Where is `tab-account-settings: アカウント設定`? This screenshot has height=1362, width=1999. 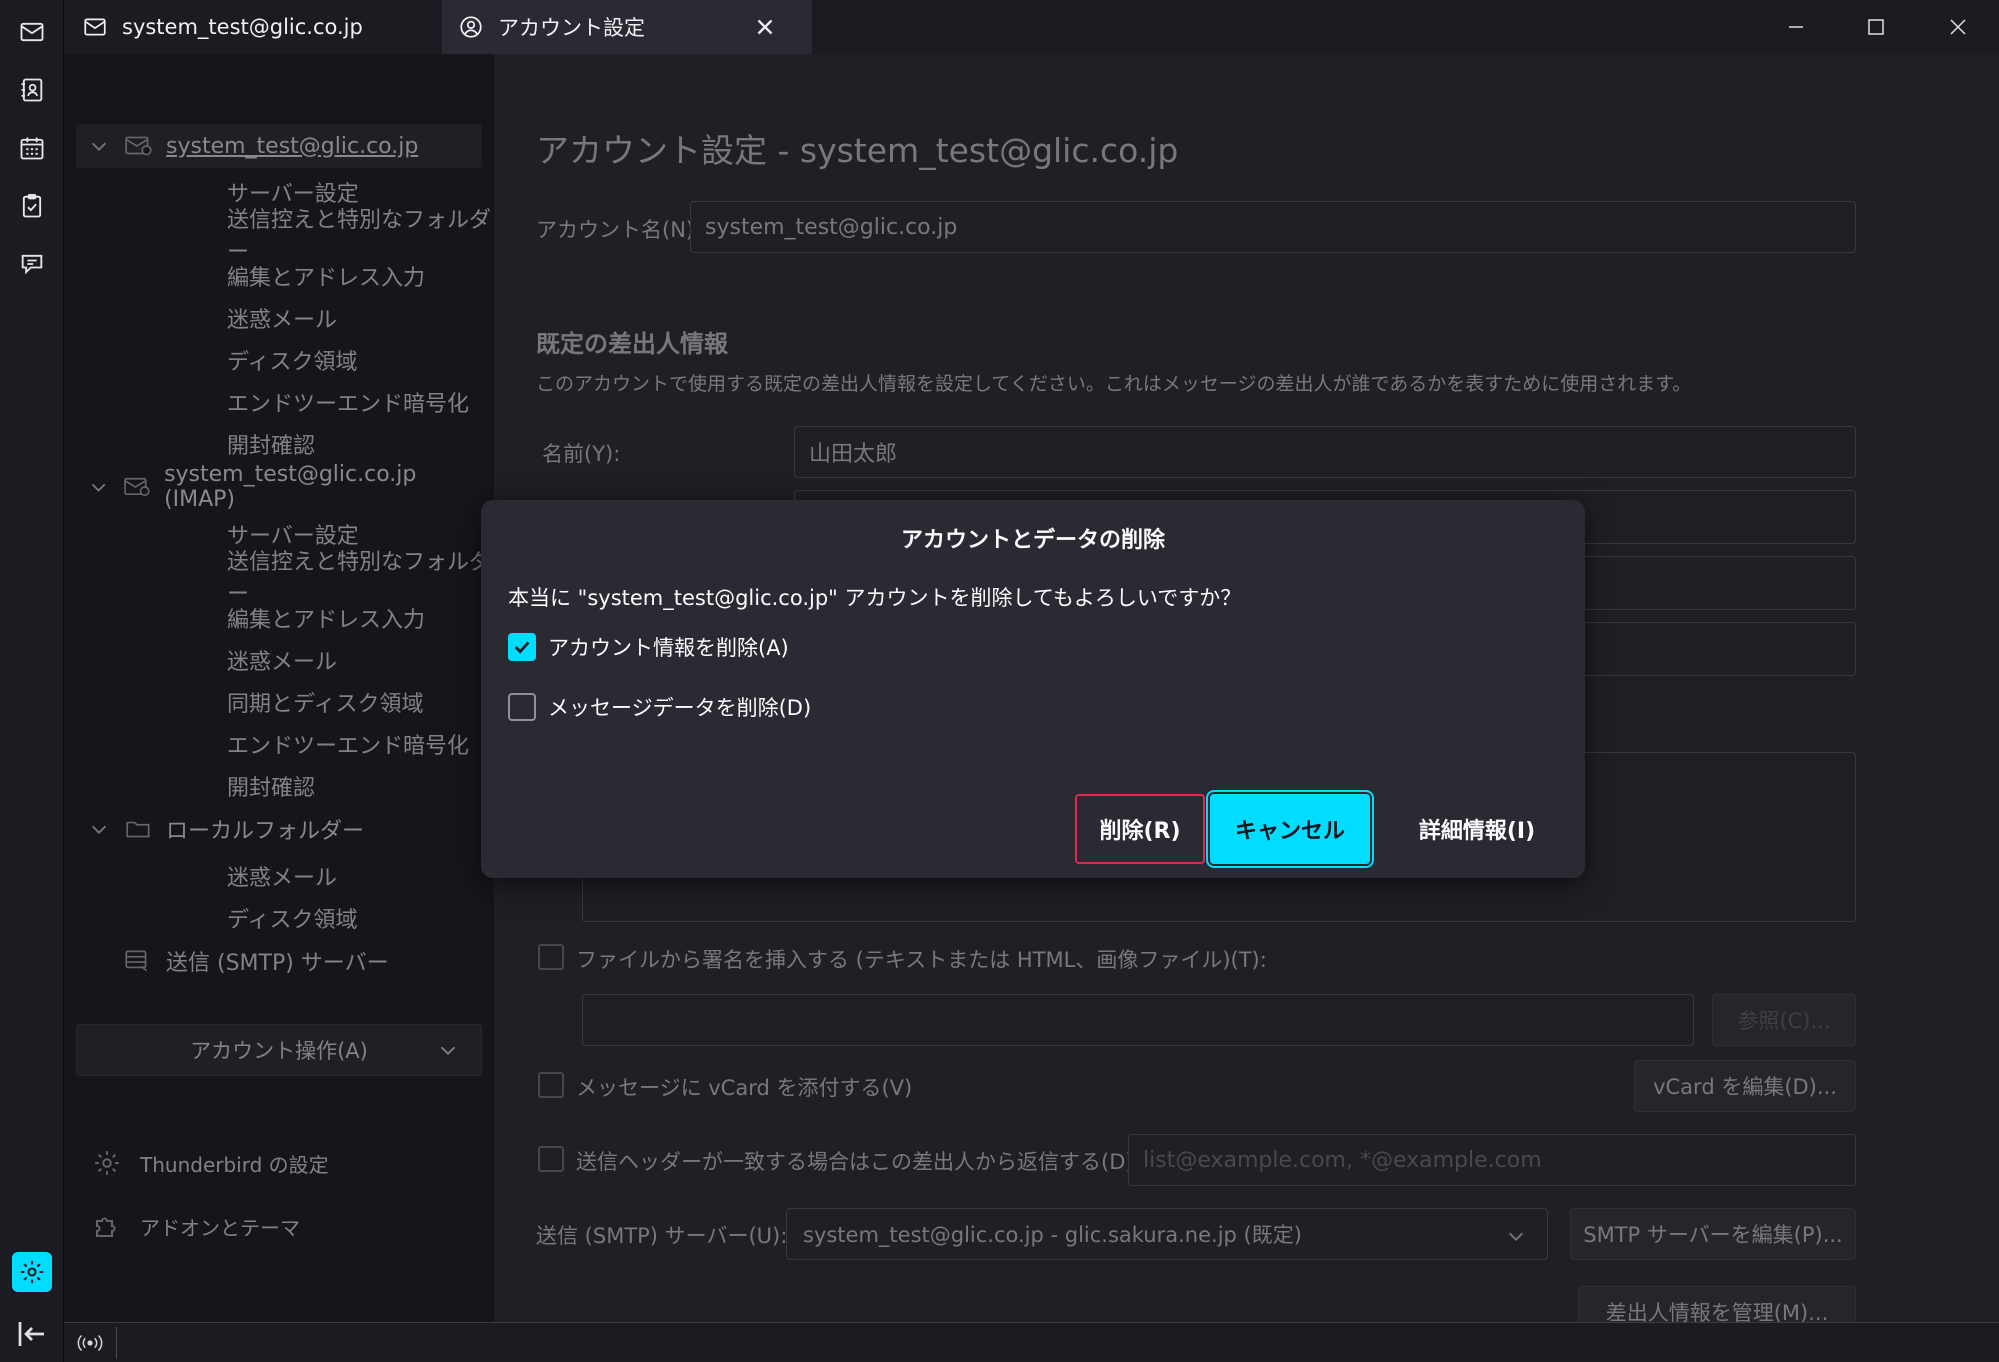
tab-account-settings: アカウント設定 is located at coordinates (627, 27).